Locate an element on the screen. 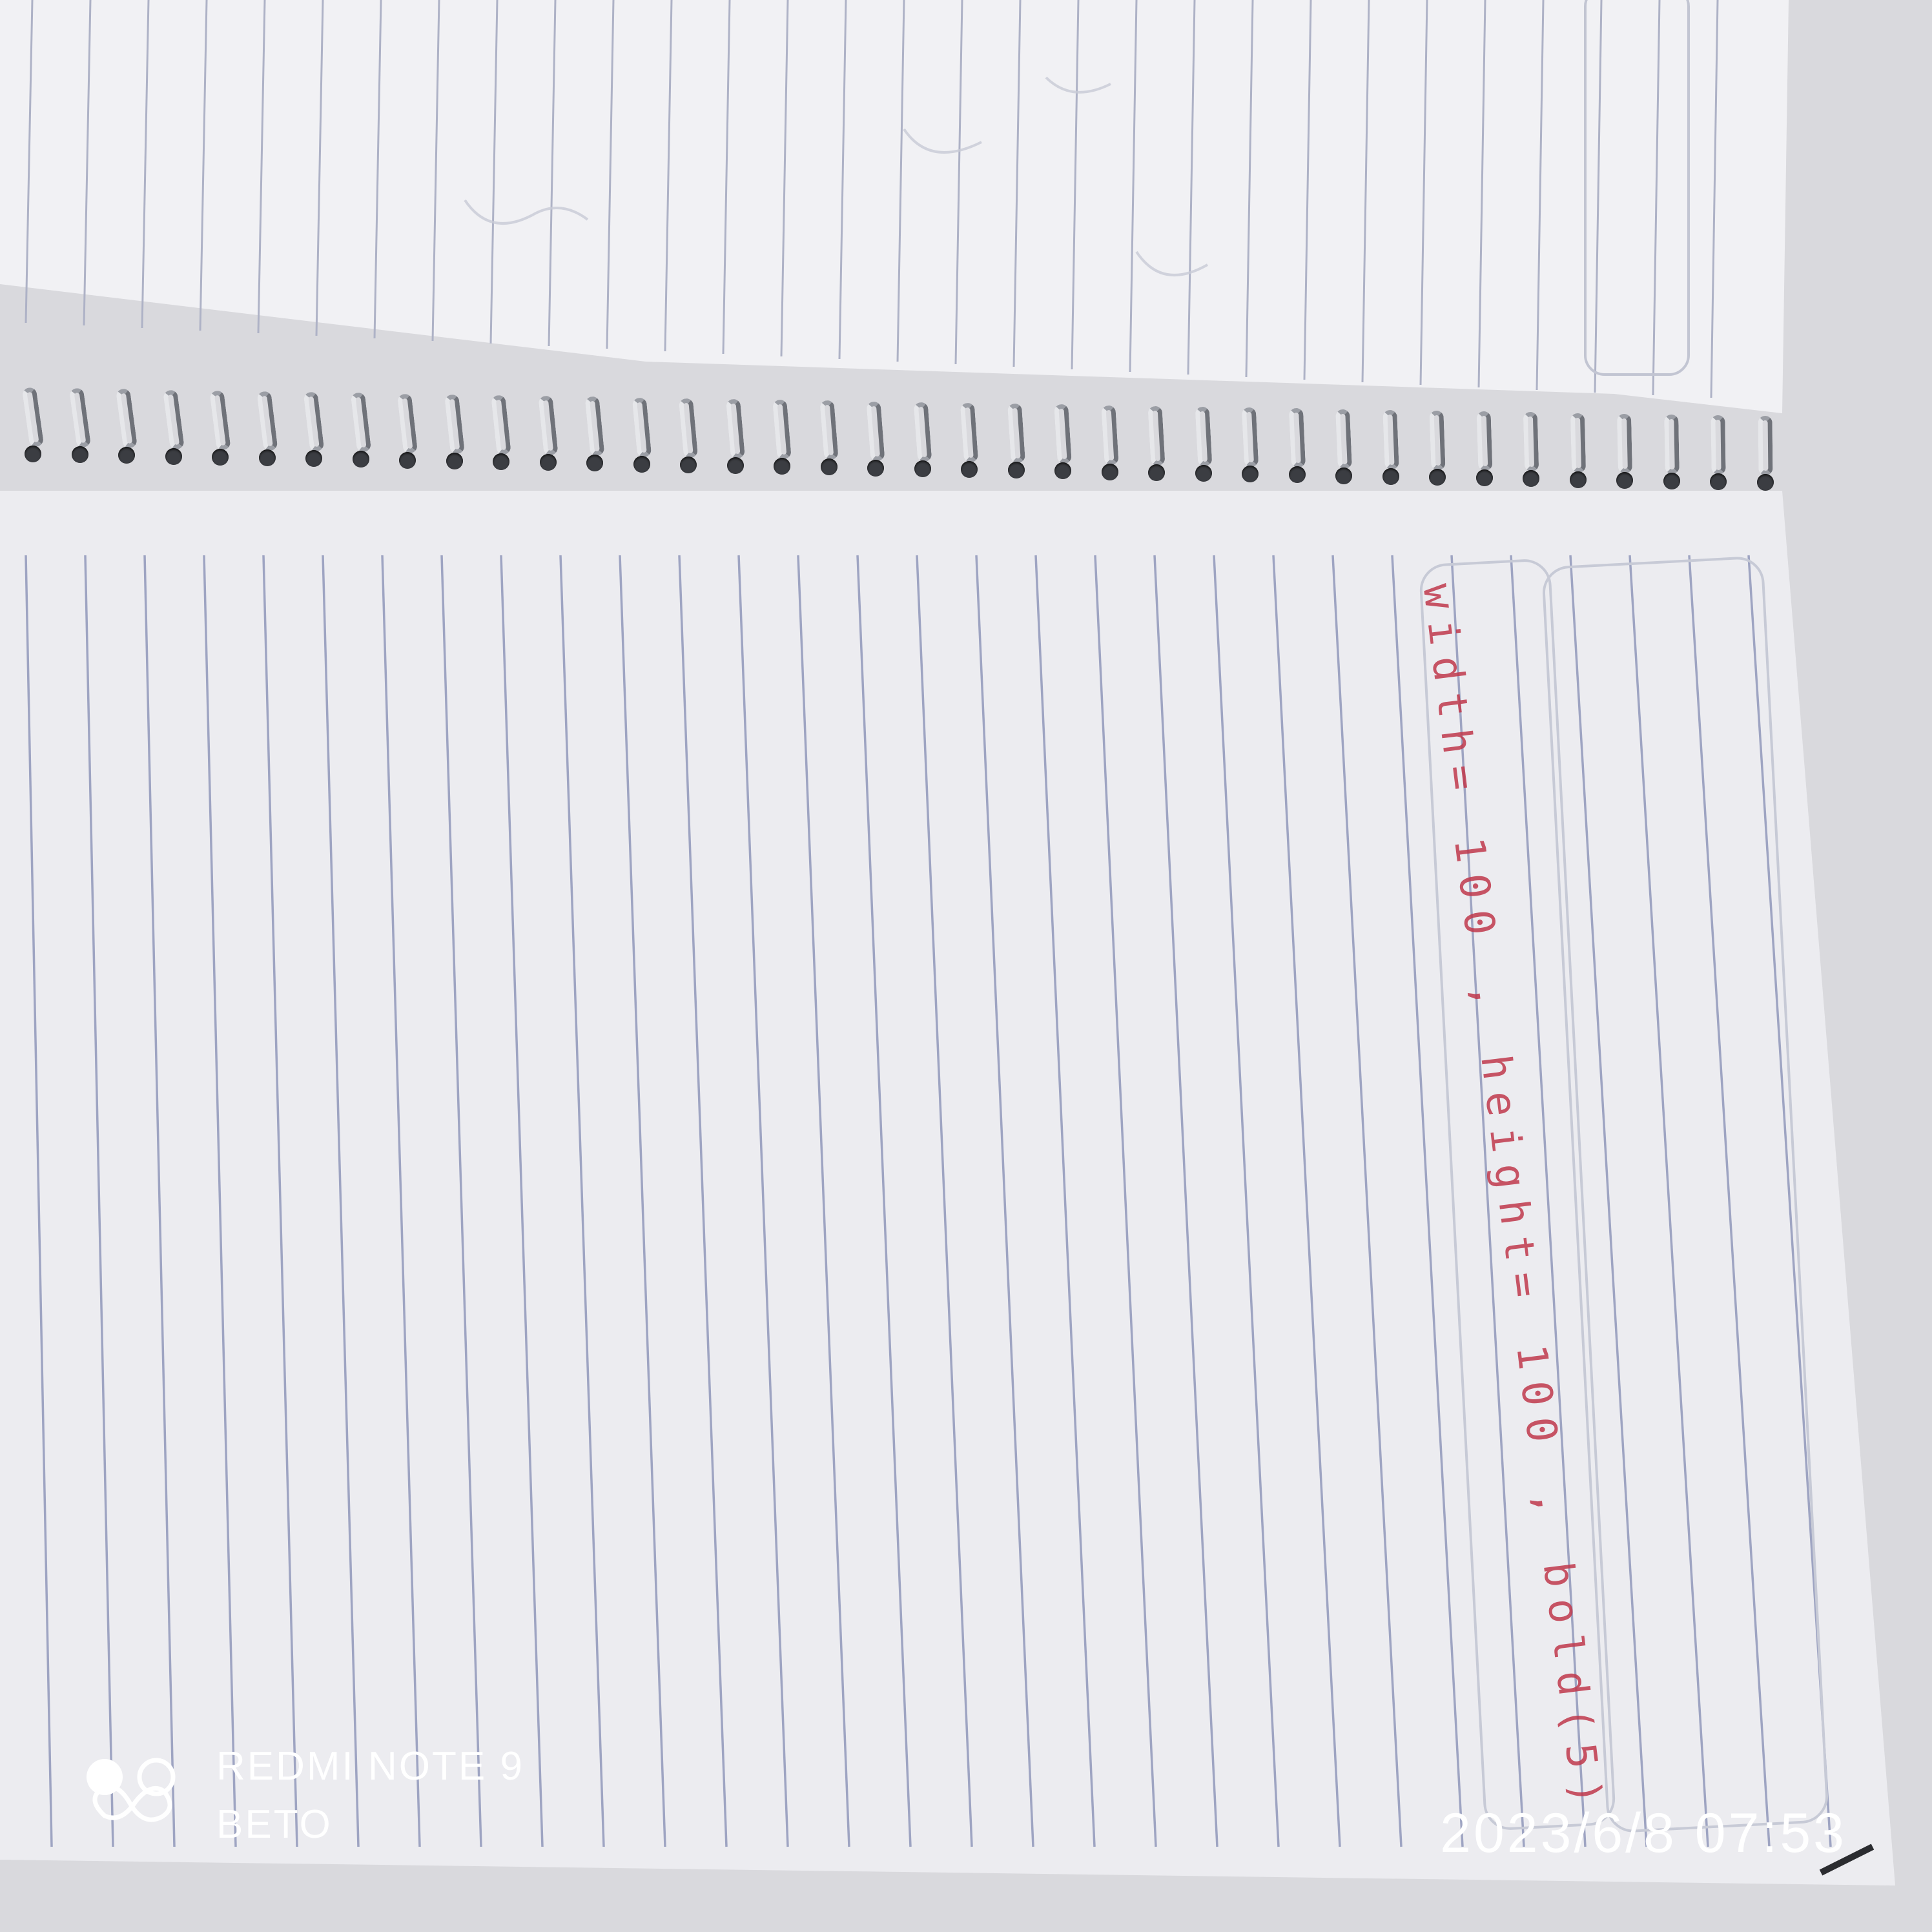 The image size is (1932, 1932). photo-timestamp: 2023/6/8 07:53 is located at coordinates (1643, 1833).